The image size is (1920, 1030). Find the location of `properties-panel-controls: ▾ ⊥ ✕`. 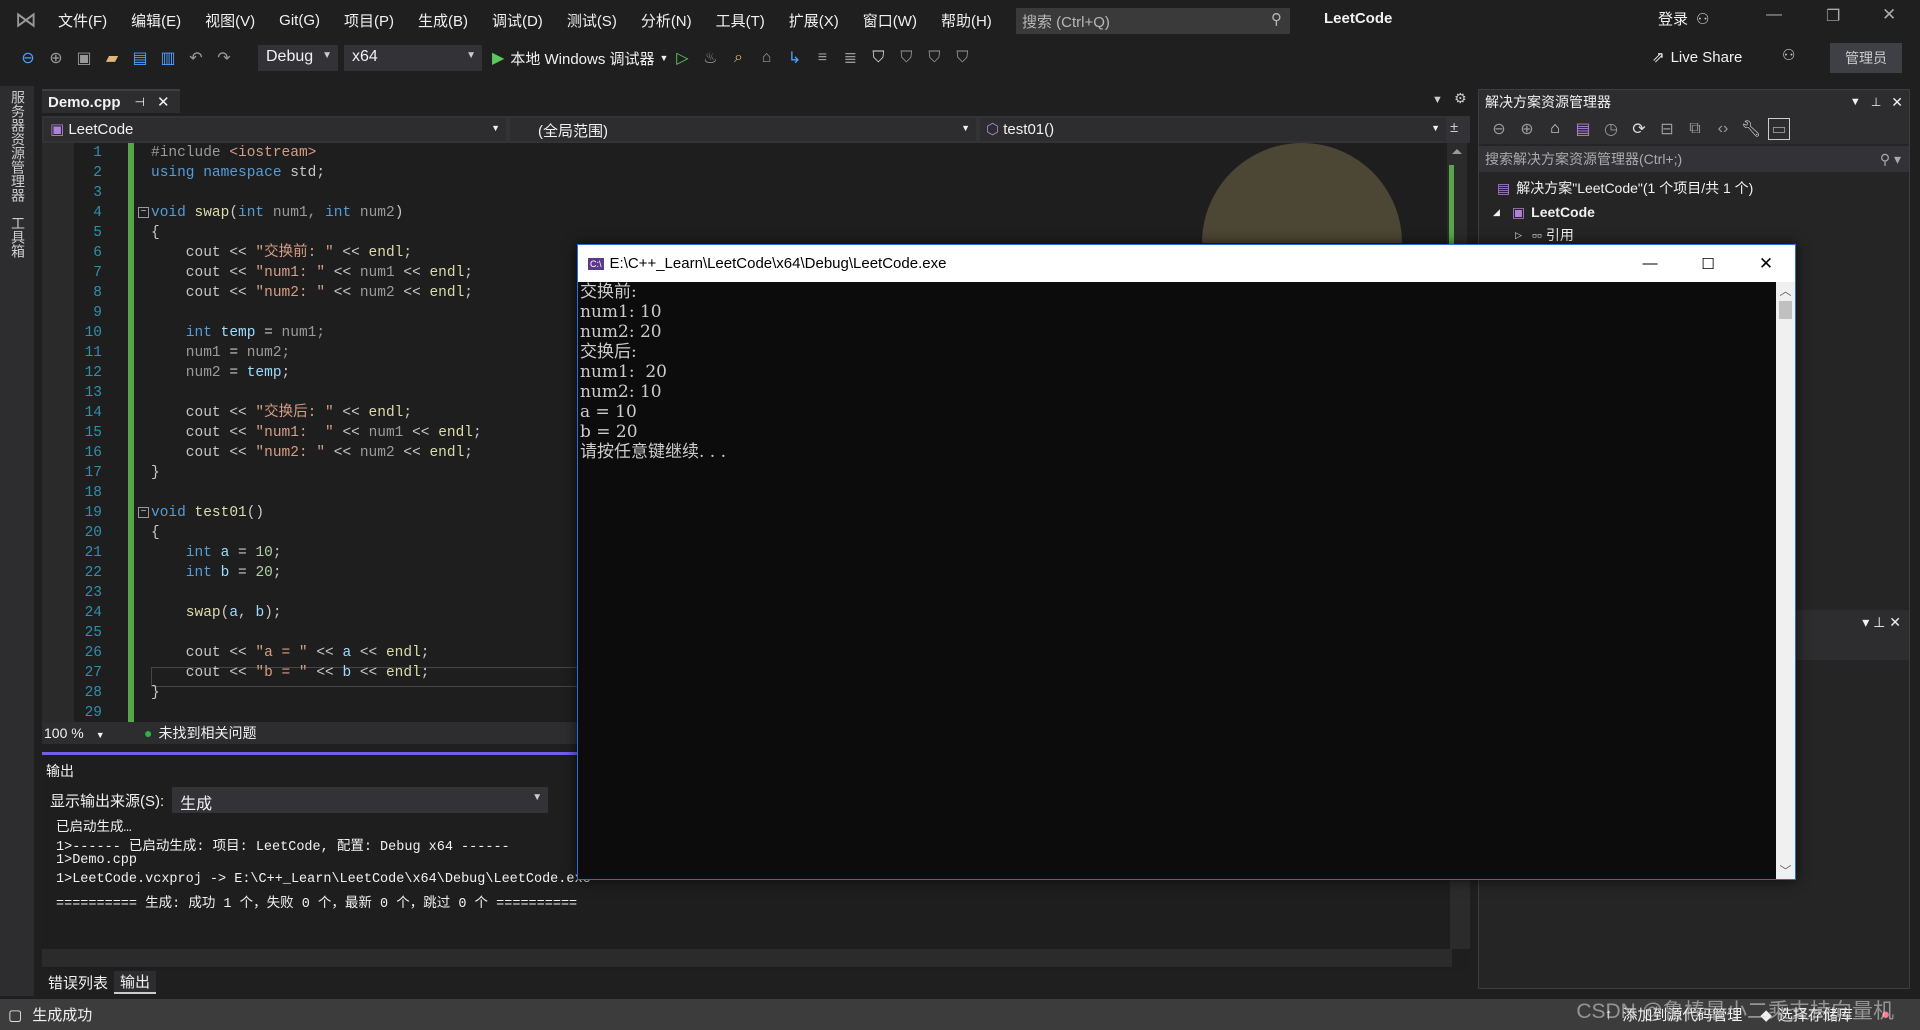

properties-panel-controls: ▾ ⊥ ✕ is located at coordinates (1881, 622).